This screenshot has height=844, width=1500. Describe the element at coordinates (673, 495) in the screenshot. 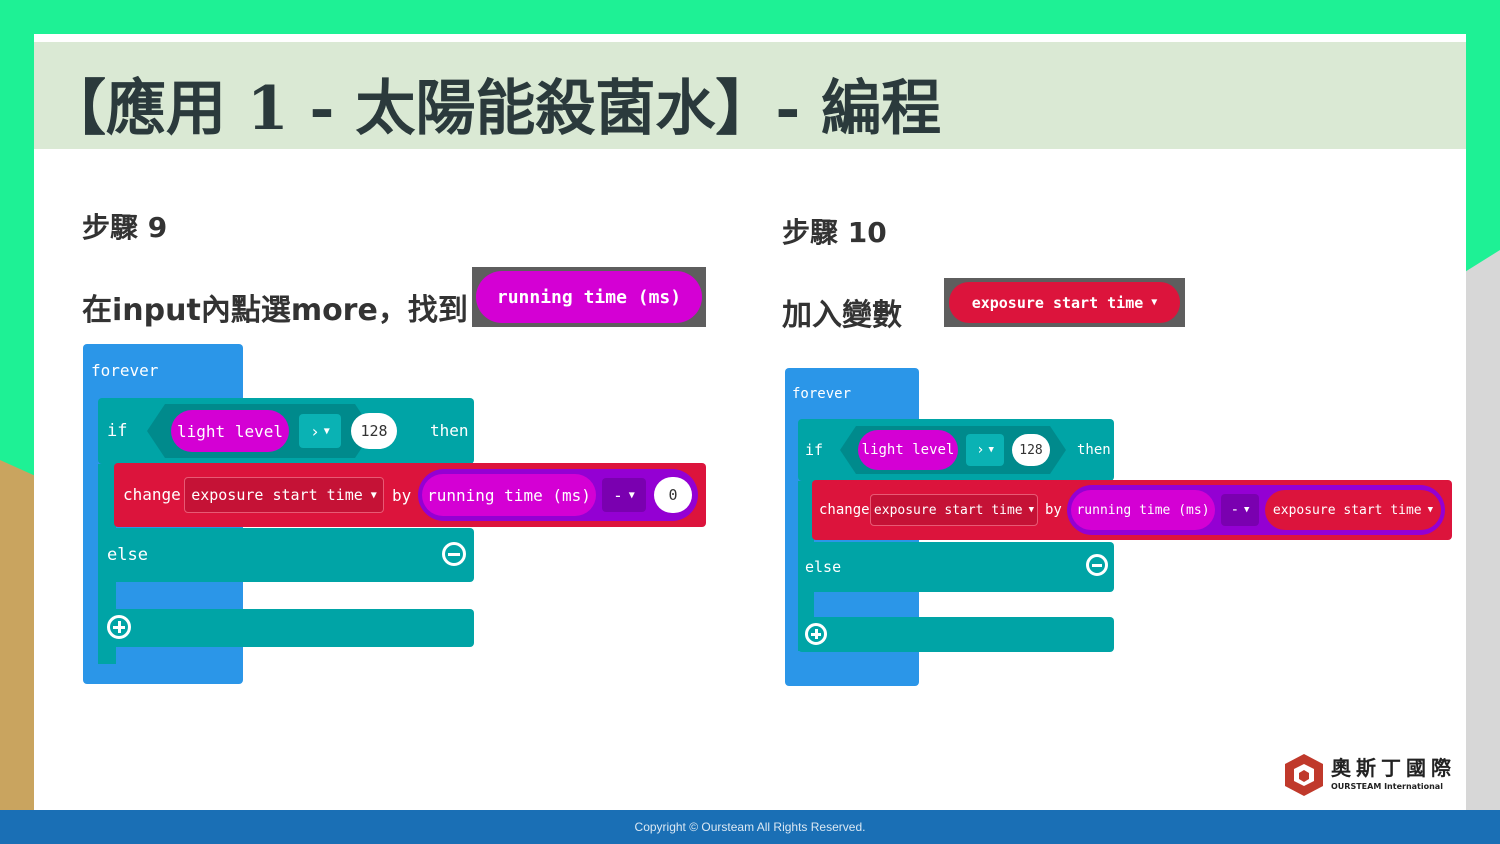

I see `operand-input: 0` at that location.